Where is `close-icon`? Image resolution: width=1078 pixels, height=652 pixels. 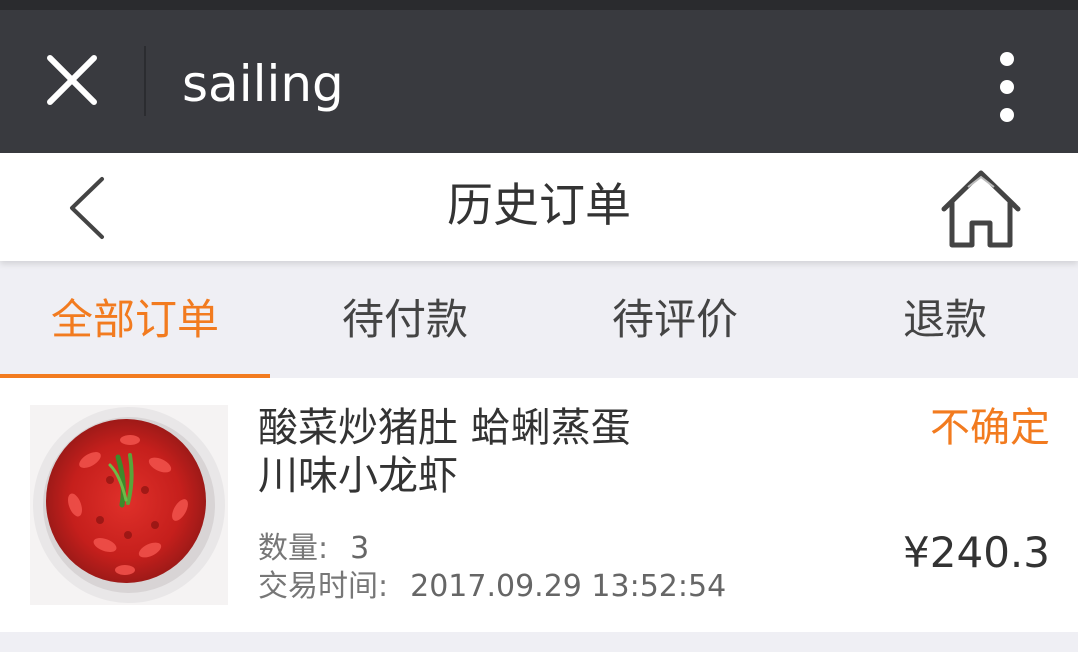 close-icon is located at coordinates (72, 80).